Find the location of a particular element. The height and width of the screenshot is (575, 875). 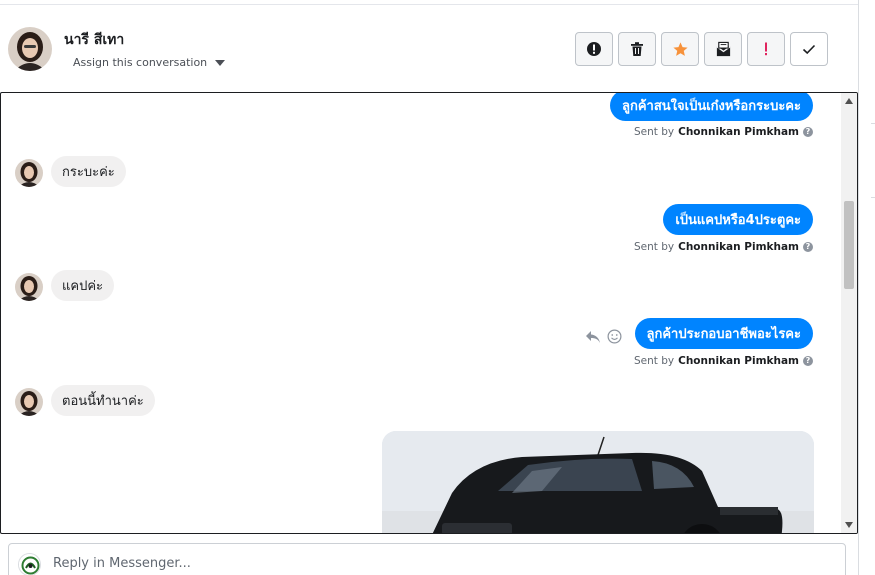

contact-avatar is located at coordinates (30, 49).